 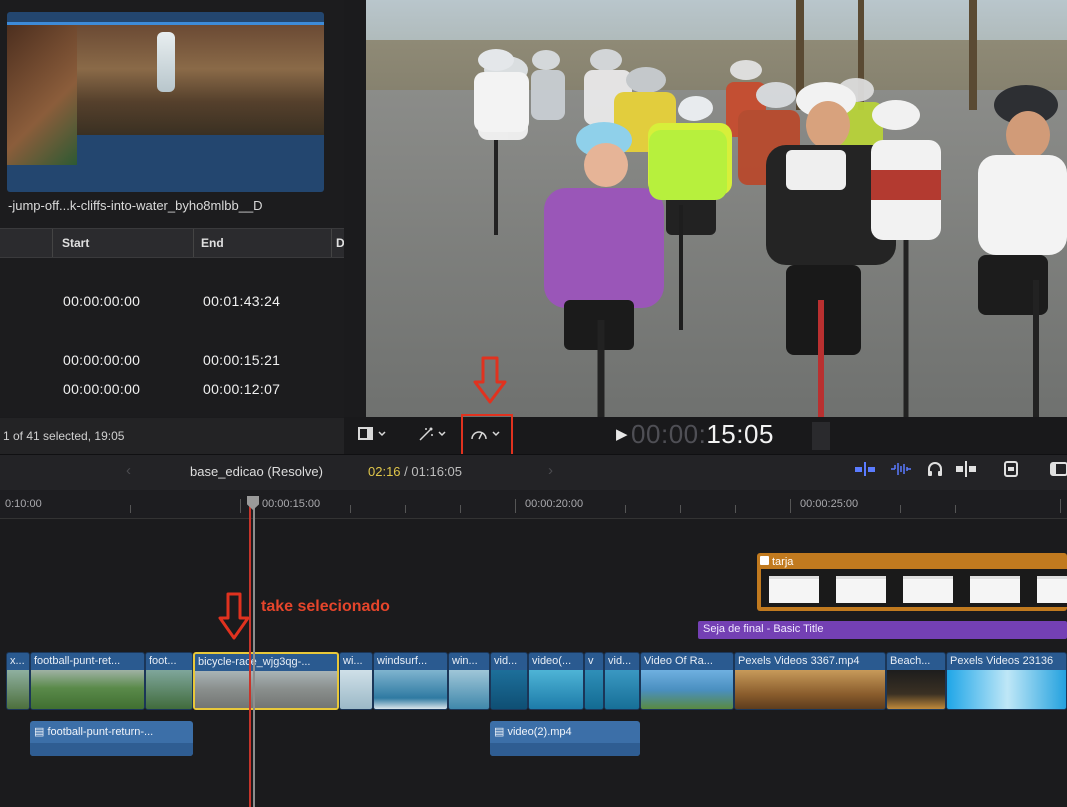 What do you see at coordinates (172, 390) in the screenshot?
I see `list-item: 00:00:00:00 00:00:12:07` at bounding box center [172, 390].